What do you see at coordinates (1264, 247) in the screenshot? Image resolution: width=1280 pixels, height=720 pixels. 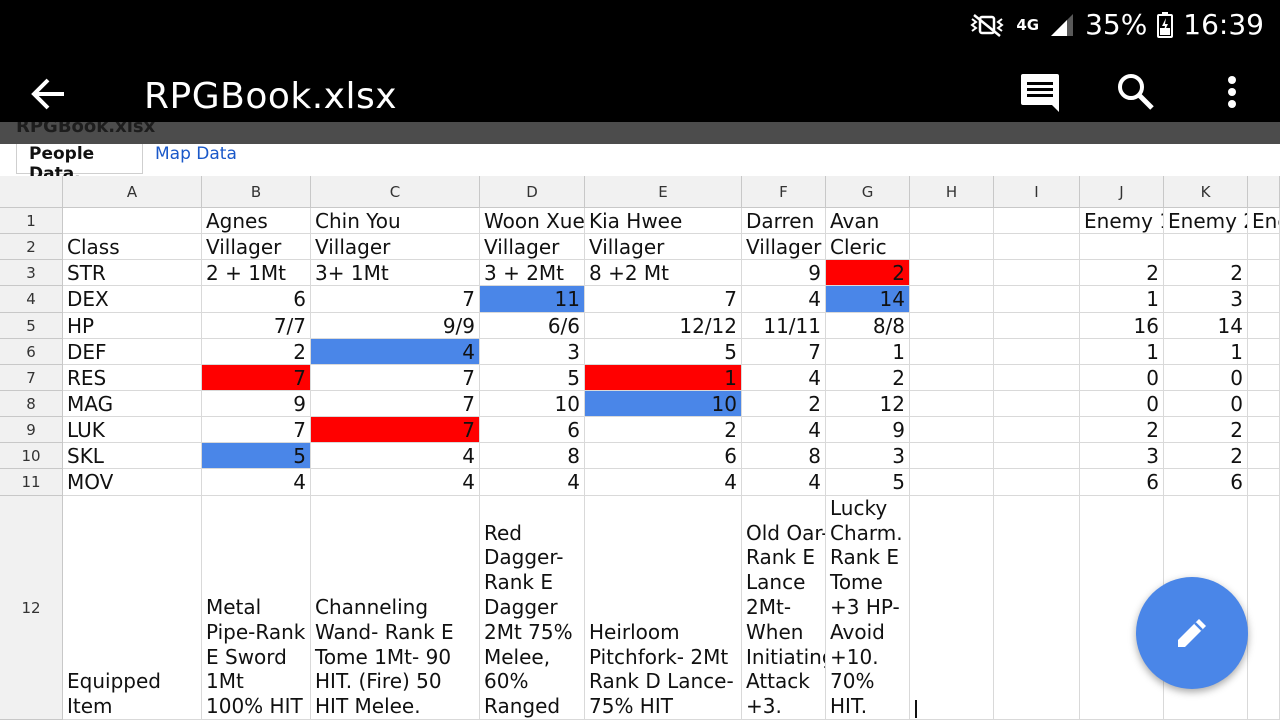 I see `cell-l2` at bounding box center [1264, 247].